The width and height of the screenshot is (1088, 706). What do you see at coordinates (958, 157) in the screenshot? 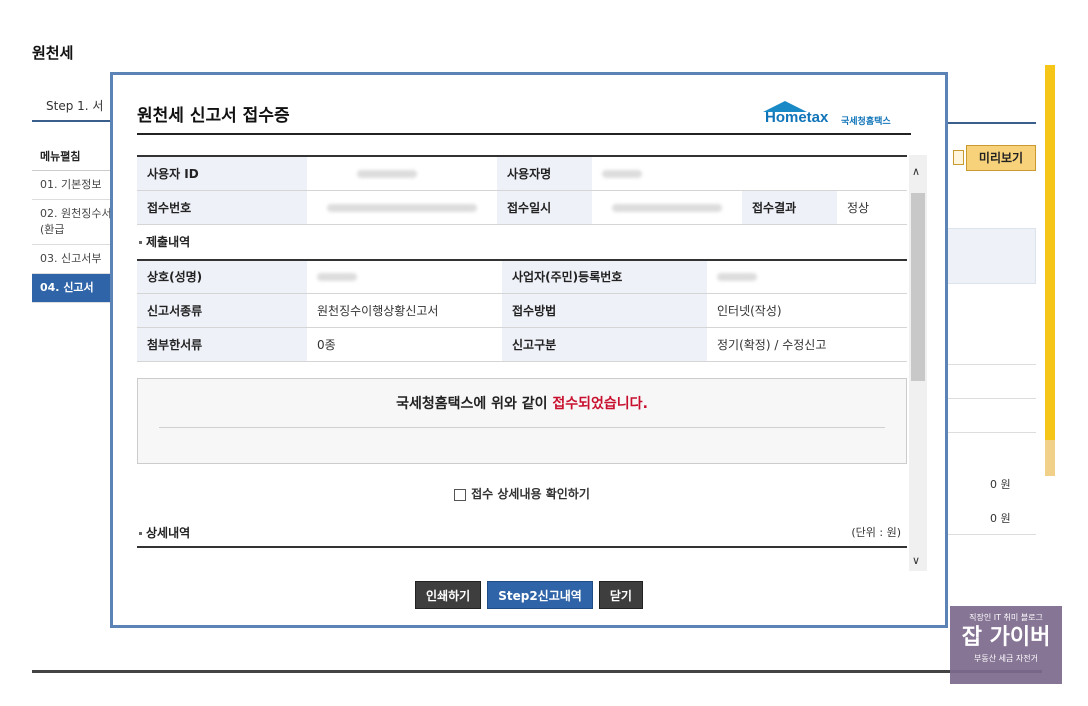
I see `document-icon` at bounding box center [958, 157].